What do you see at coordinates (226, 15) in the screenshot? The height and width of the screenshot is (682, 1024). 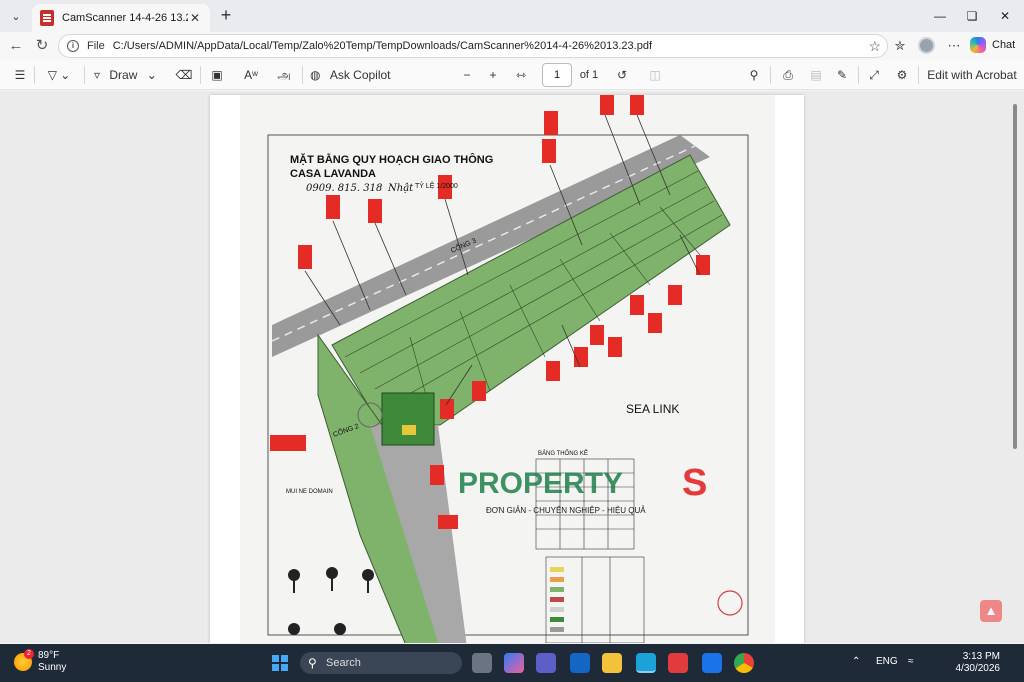 I see `new-tab-plus-icon: +` at bounding box center [226, 15].